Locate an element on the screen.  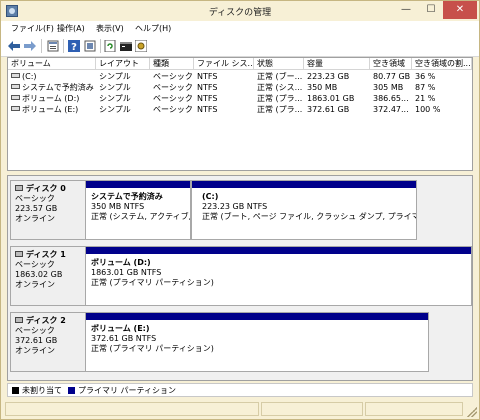
title-bar: ディスクの管理 — ☐ ✕ is located at coordinates (240, 11).